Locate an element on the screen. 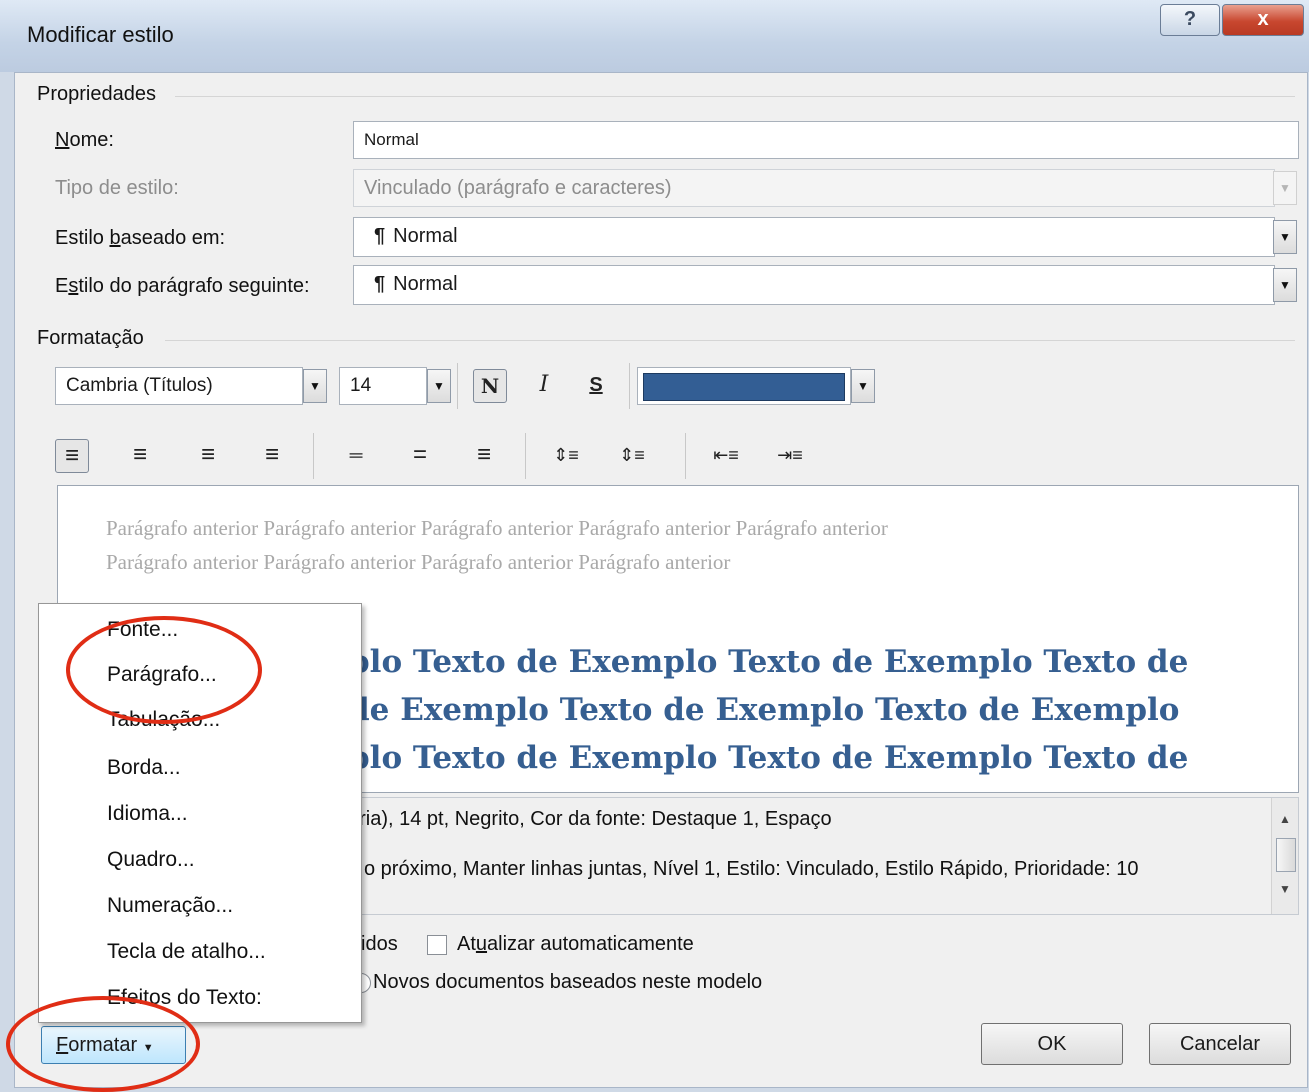 The image size is (1309, 1092). next-paragraph-select: ¶ Normal is located at coordinates (814, 285).